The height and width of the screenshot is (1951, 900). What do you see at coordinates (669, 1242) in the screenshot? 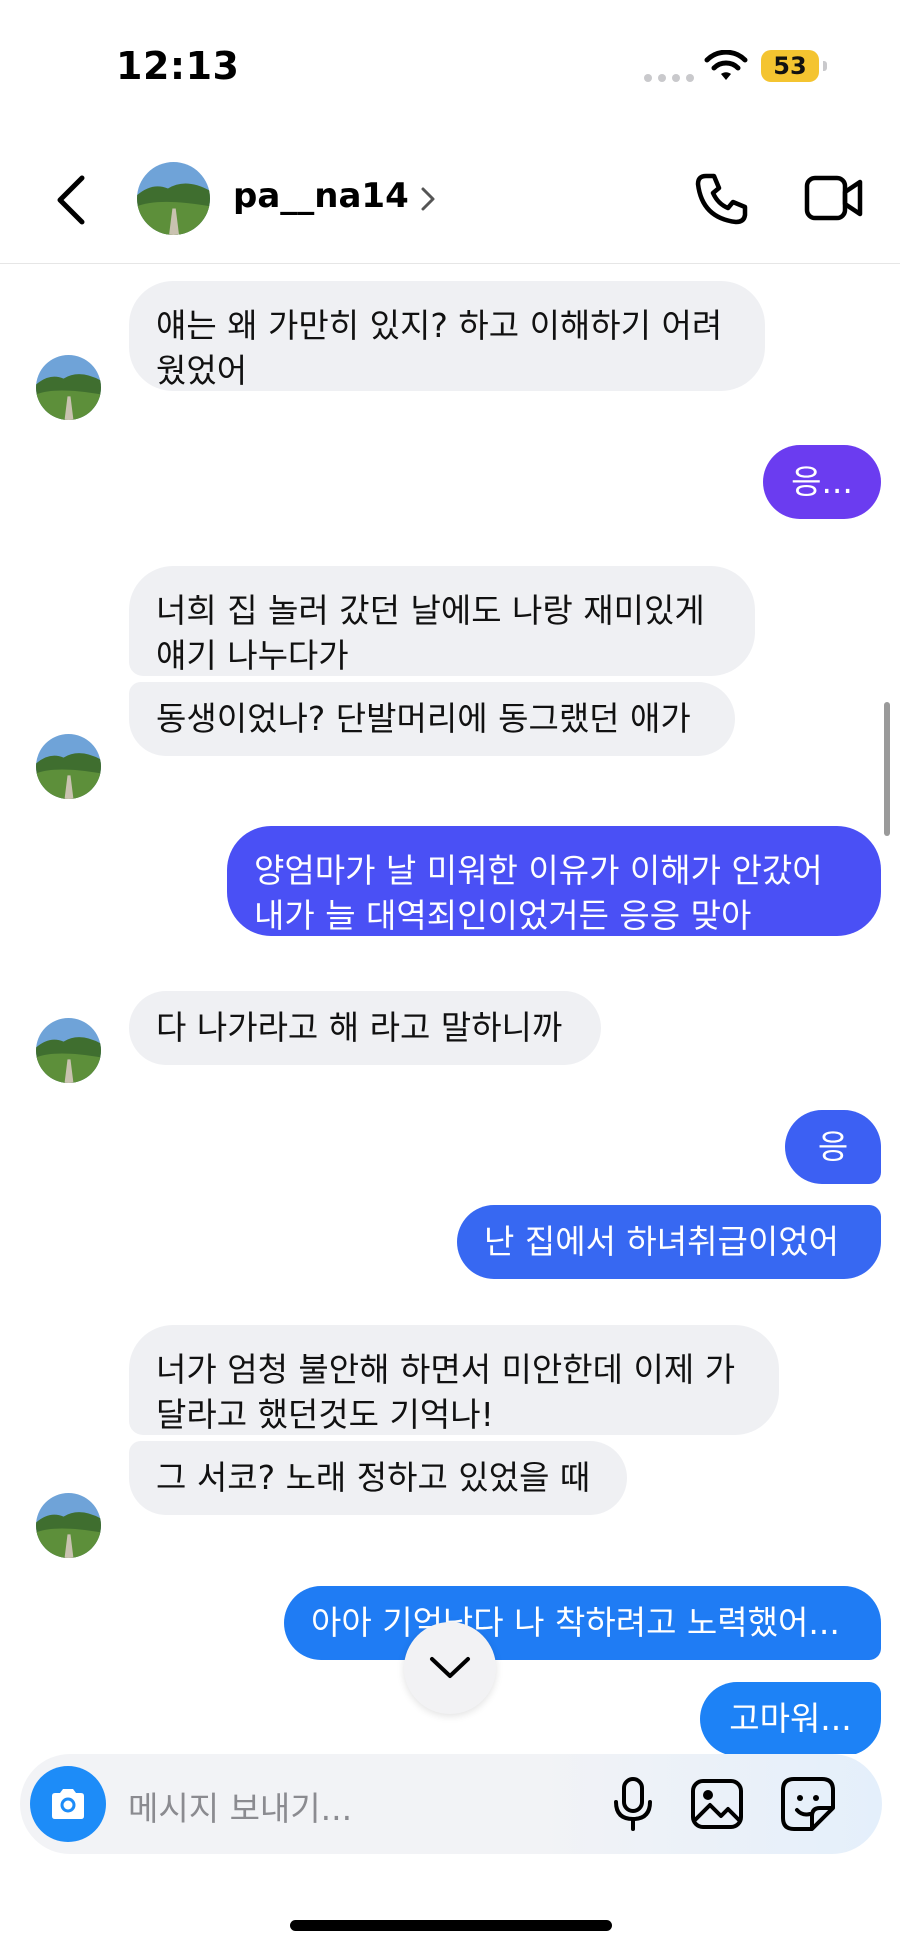
I see `message-outgoing: 난 집에서 하녀취급이었어` at bounding box center [669, 1242].